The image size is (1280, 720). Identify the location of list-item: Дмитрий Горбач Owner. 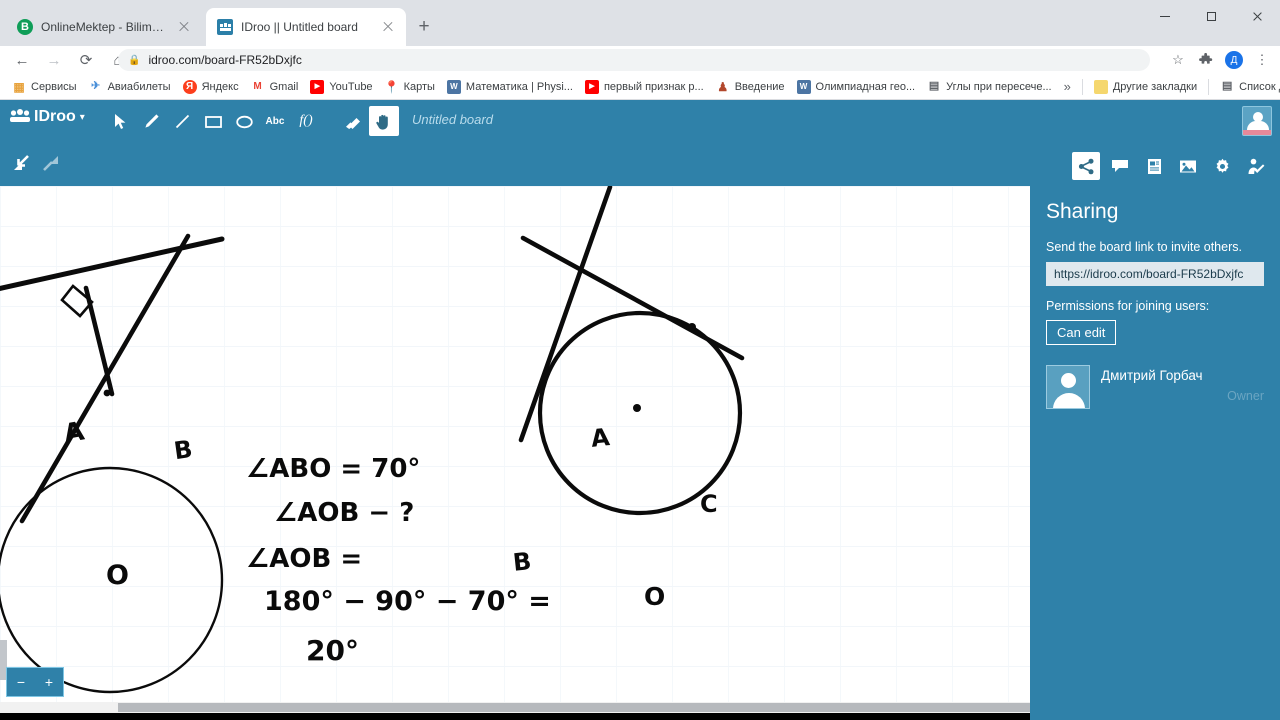
(1155, 387).